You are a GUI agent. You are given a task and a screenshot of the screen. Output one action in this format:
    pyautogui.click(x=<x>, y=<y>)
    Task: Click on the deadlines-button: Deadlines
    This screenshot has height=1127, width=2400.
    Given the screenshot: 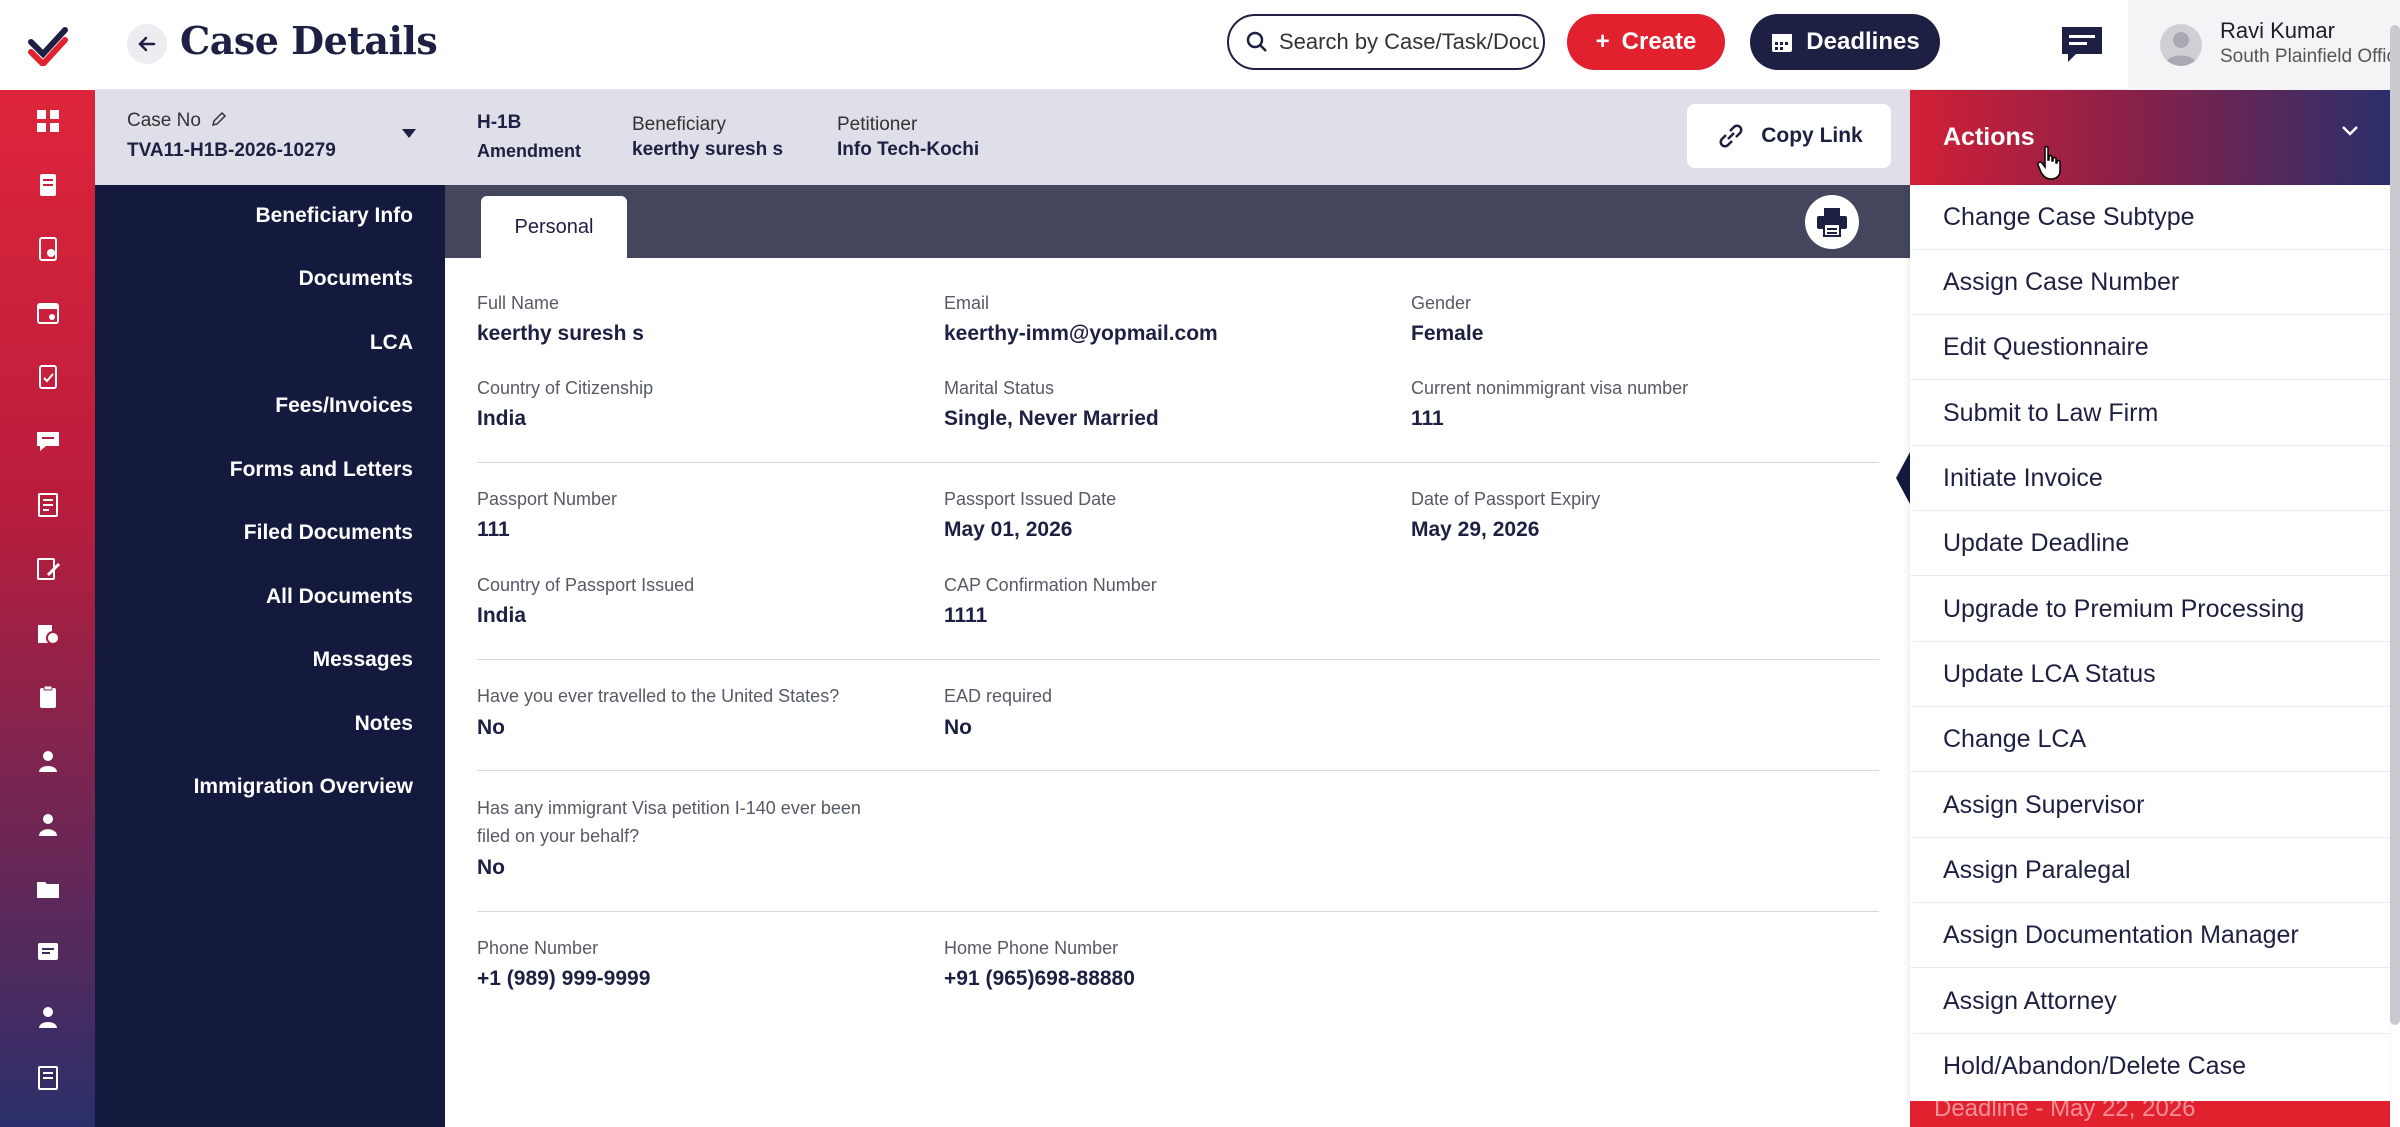 What is the action you would take?
    pyautogui.click(x=1845, y=42)
    